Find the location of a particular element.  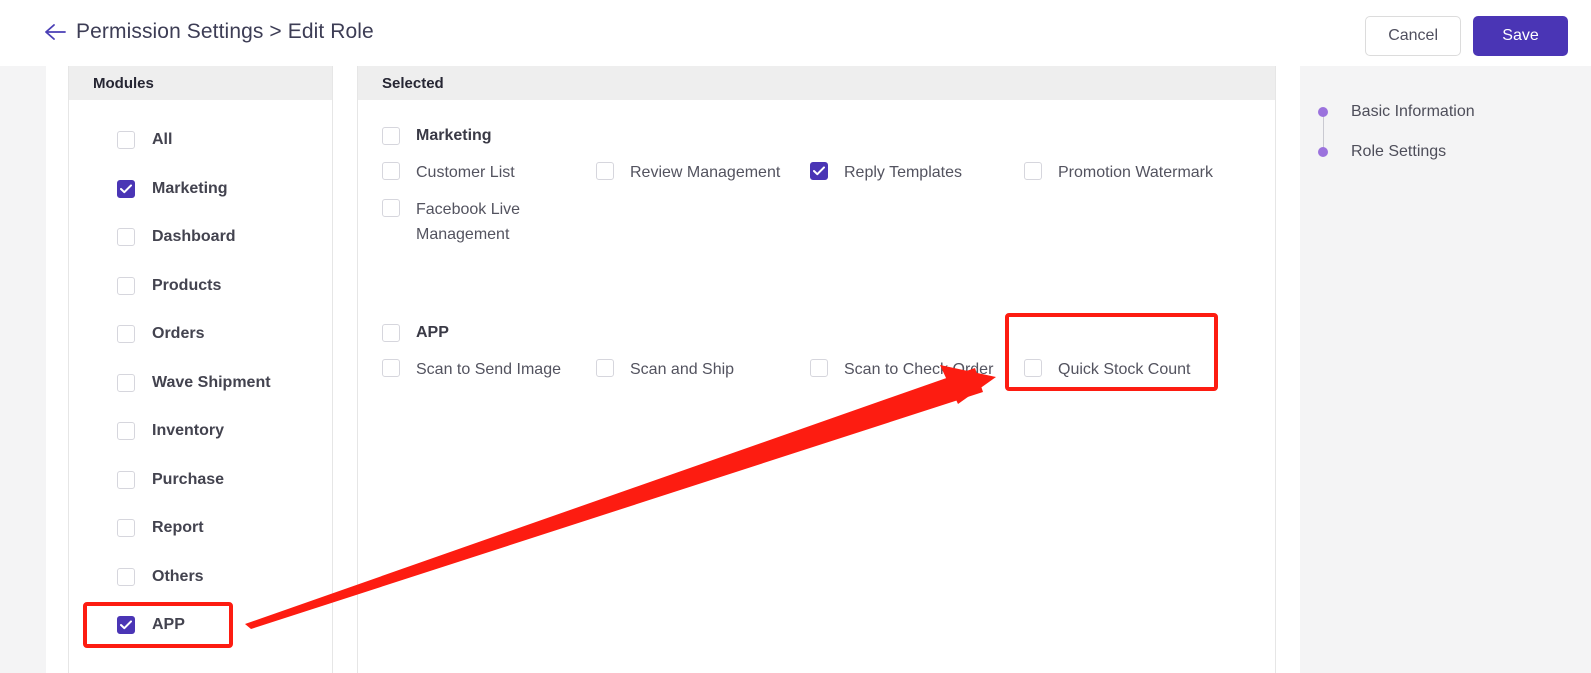

nav-connector-line is located at coordinates (1323, 132).